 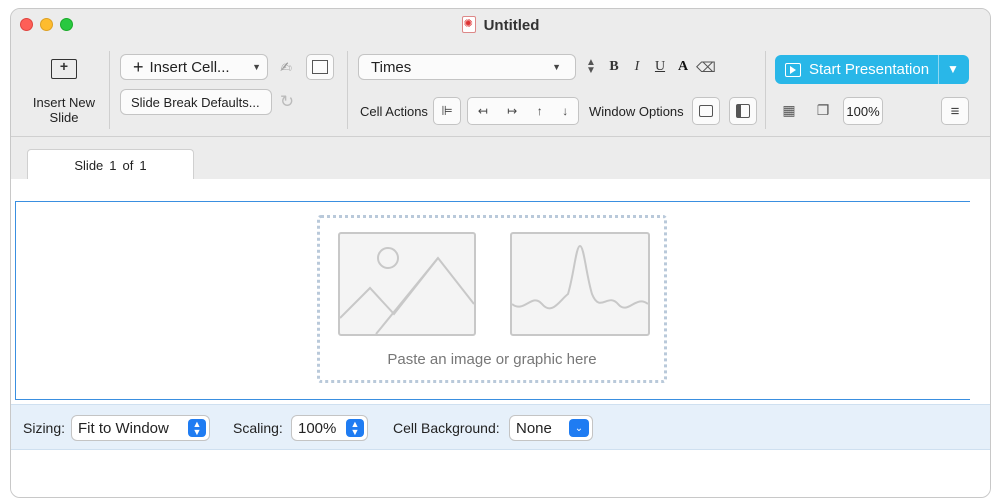 What do you see at coordinates (317, 428) in the screenshot?
I see `scaling-value: 100%` at bounding box center [317, 428].